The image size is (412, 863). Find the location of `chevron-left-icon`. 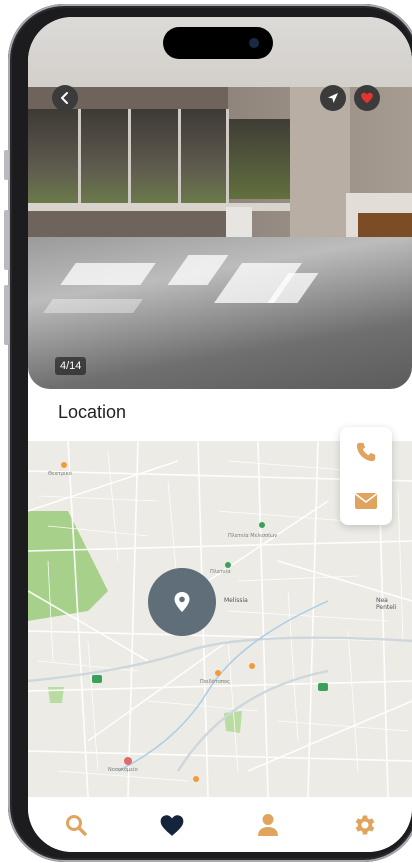

chevron-left-icon is located at coordinates (64, 98).